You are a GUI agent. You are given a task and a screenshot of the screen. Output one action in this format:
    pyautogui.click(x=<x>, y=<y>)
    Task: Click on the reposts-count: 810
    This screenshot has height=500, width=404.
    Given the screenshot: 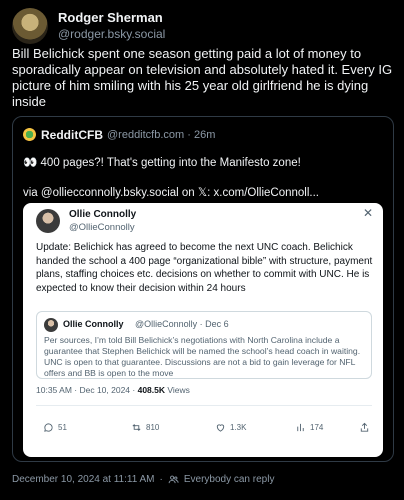 What is the action you would take?
    pyautogui.click(x=153, y=427)
    